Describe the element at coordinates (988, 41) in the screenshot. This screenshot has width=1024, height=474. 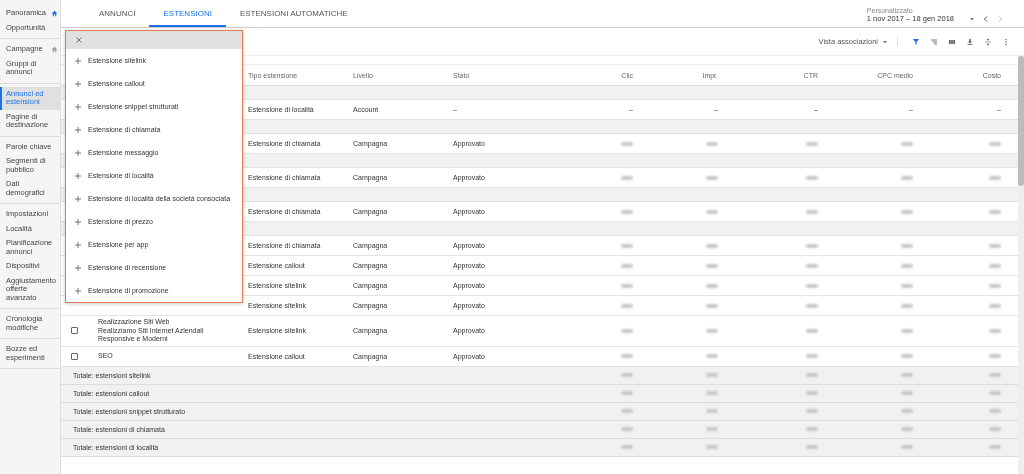
I see `expand-icon` at that location.